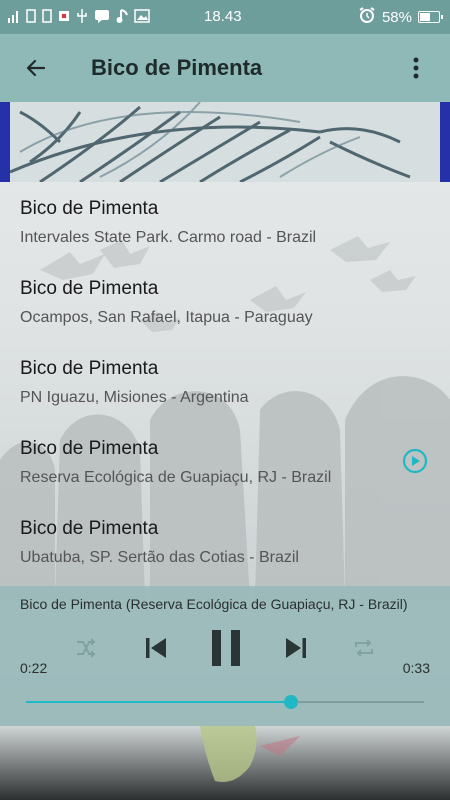 This screenshot has width=450, height=800. I want to click on play-circle-icon, so click(415, 461).